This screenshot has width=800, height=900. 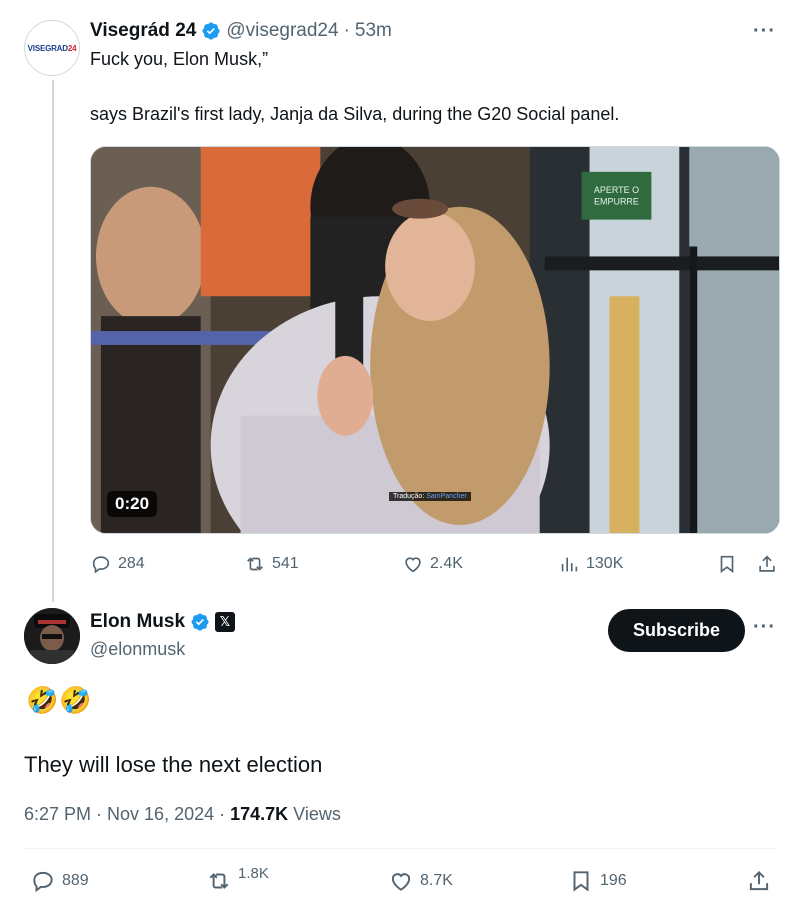 I want to click on translation-credit: Tradução: SamPancher, so click(x=430, y=496).